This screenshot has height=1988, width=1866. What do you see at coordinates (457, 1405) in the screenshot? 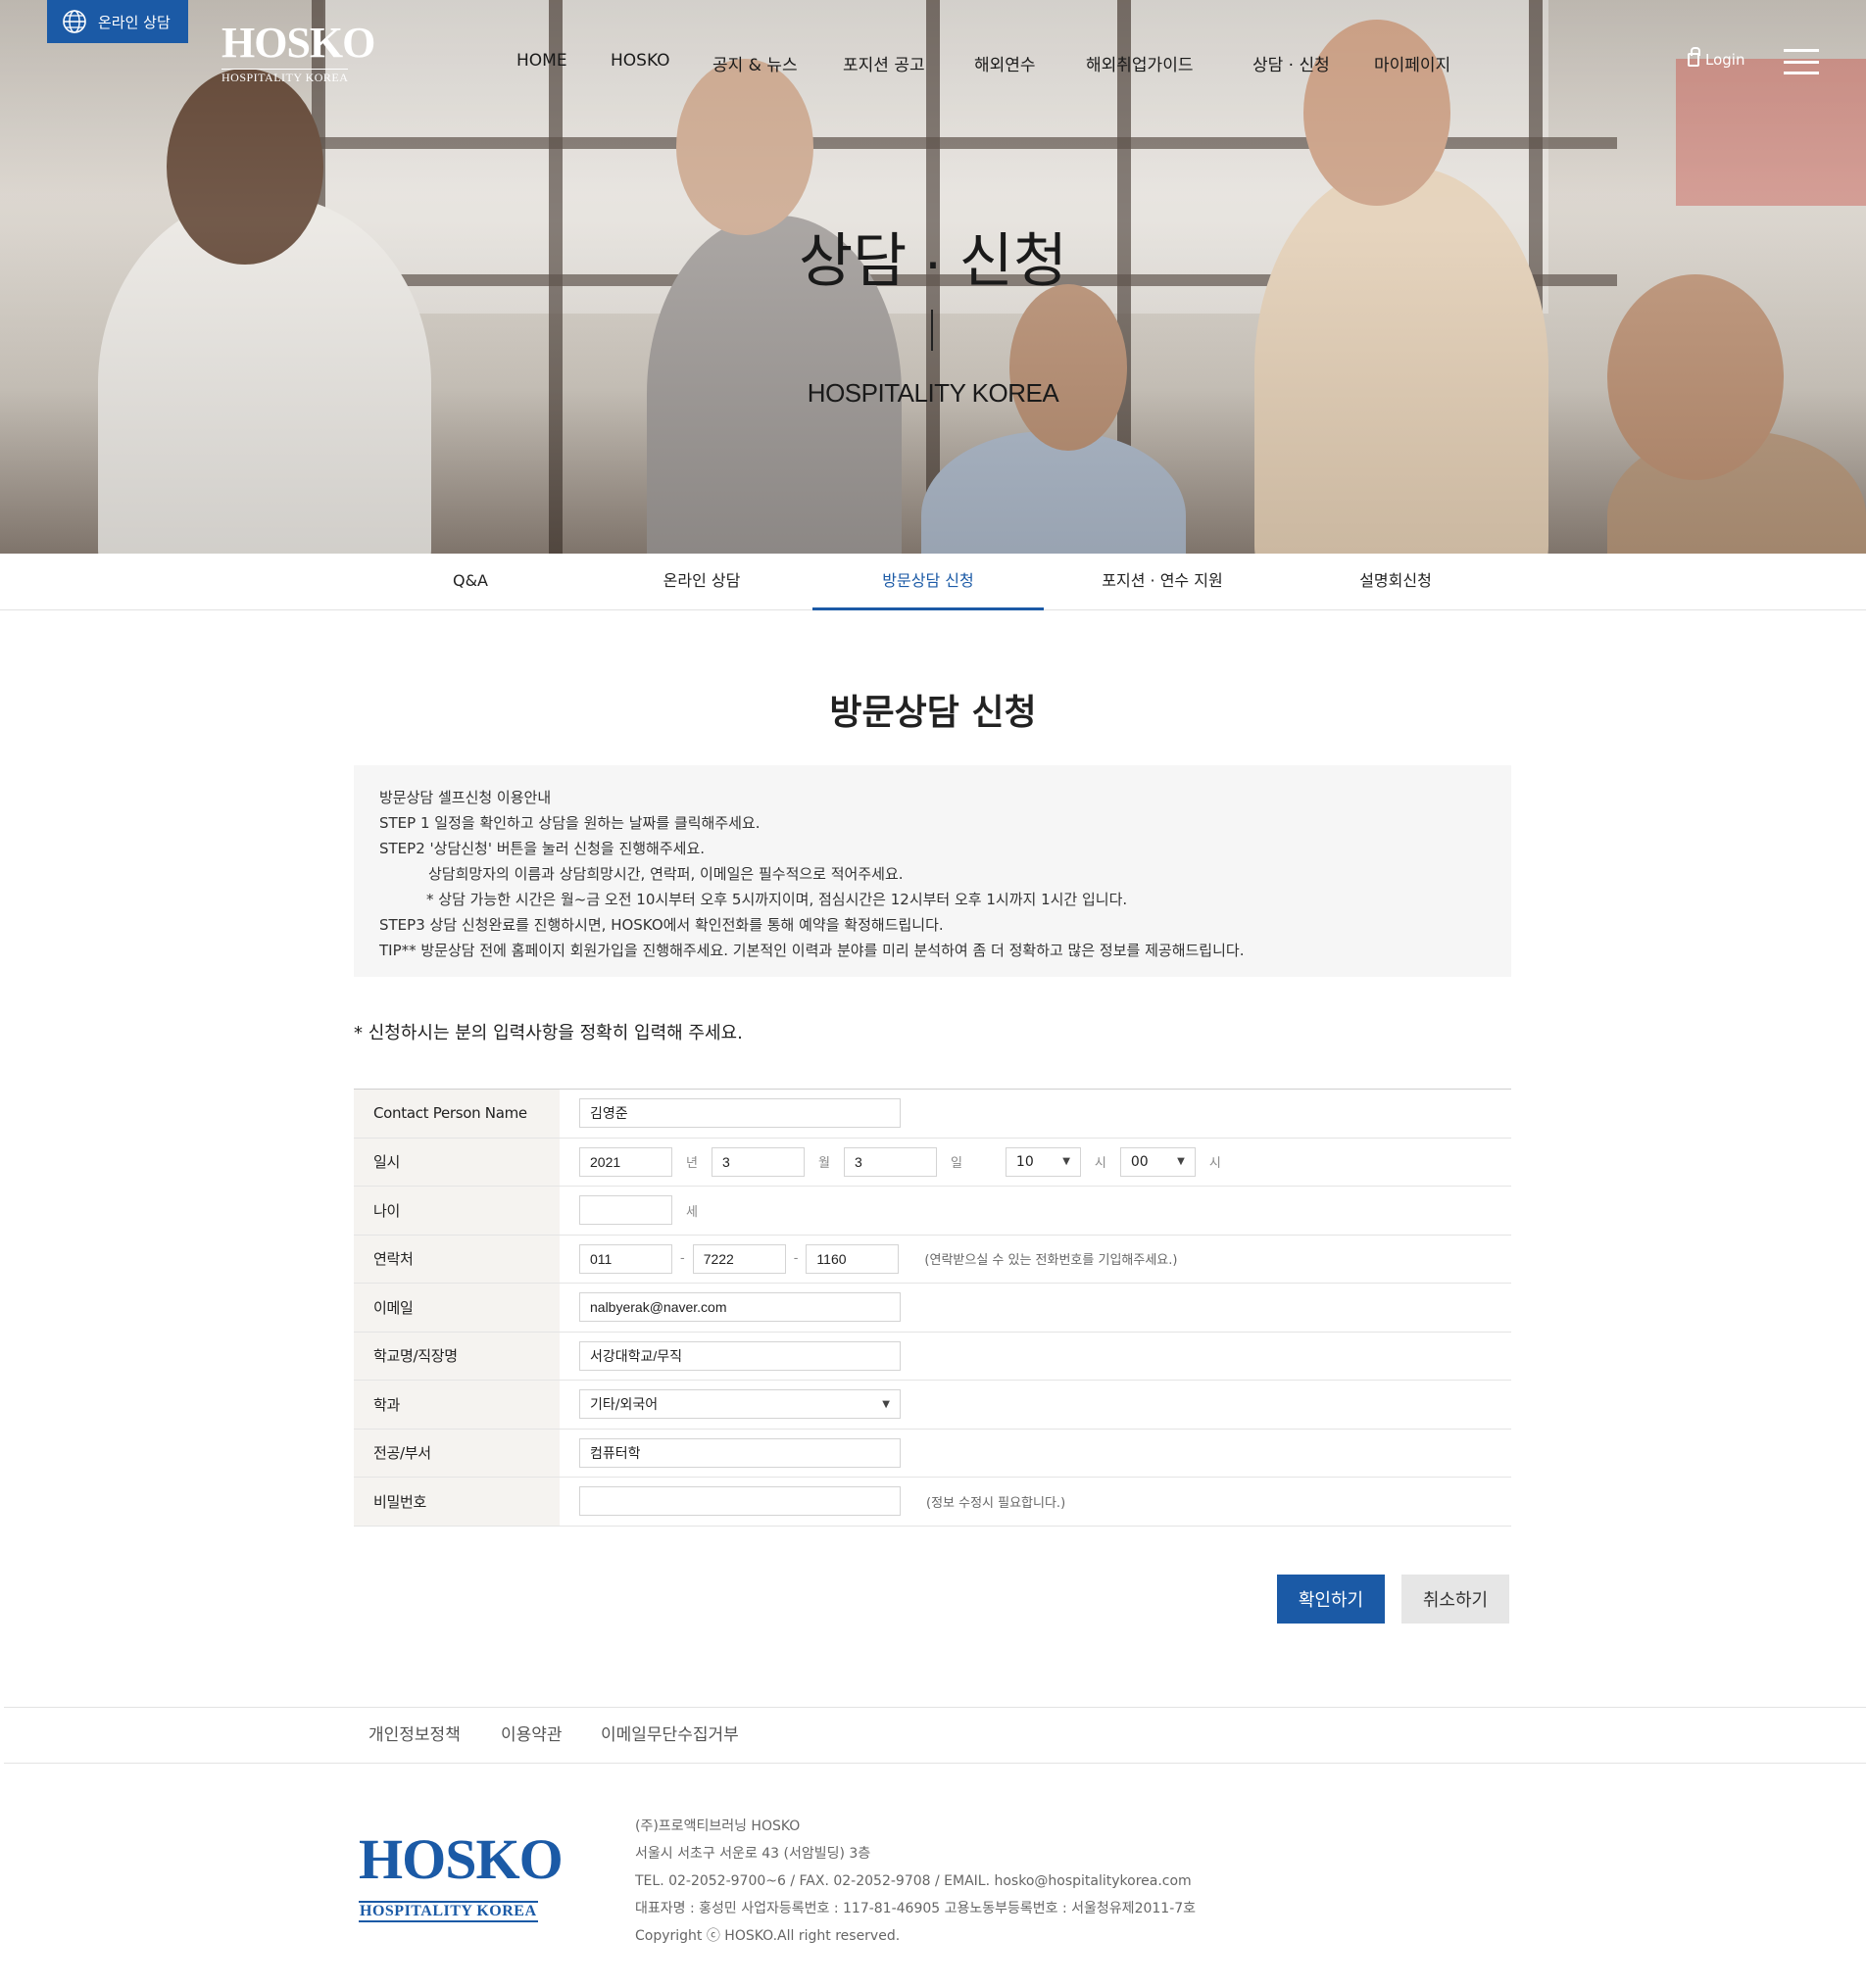
I see `dept-label: 학과` at bounding box center [457, 1405].